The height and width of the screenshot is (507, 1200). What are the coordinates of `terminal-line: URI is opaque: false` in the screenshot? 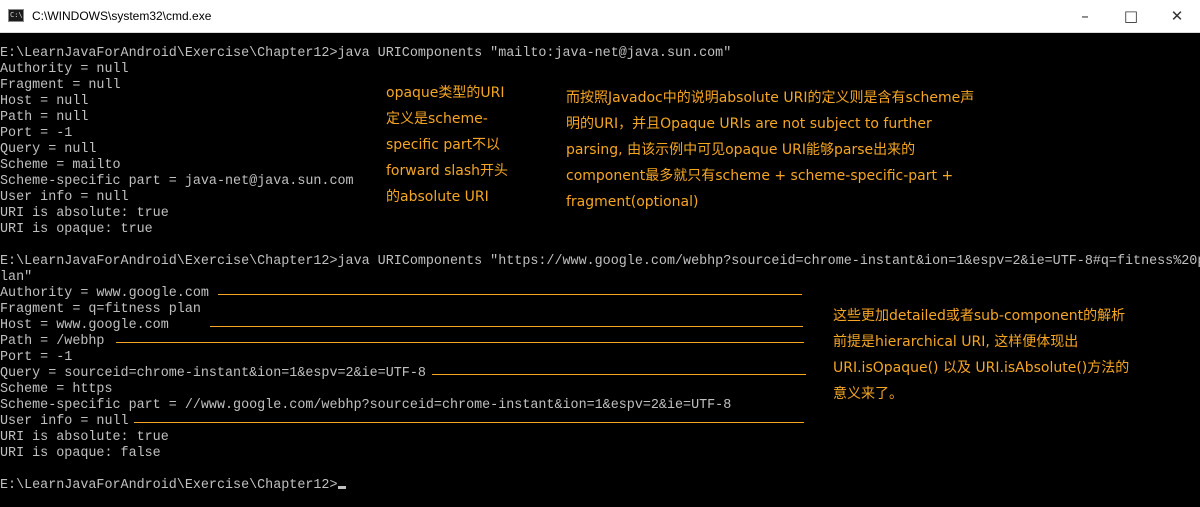 It's located at (80, 453).